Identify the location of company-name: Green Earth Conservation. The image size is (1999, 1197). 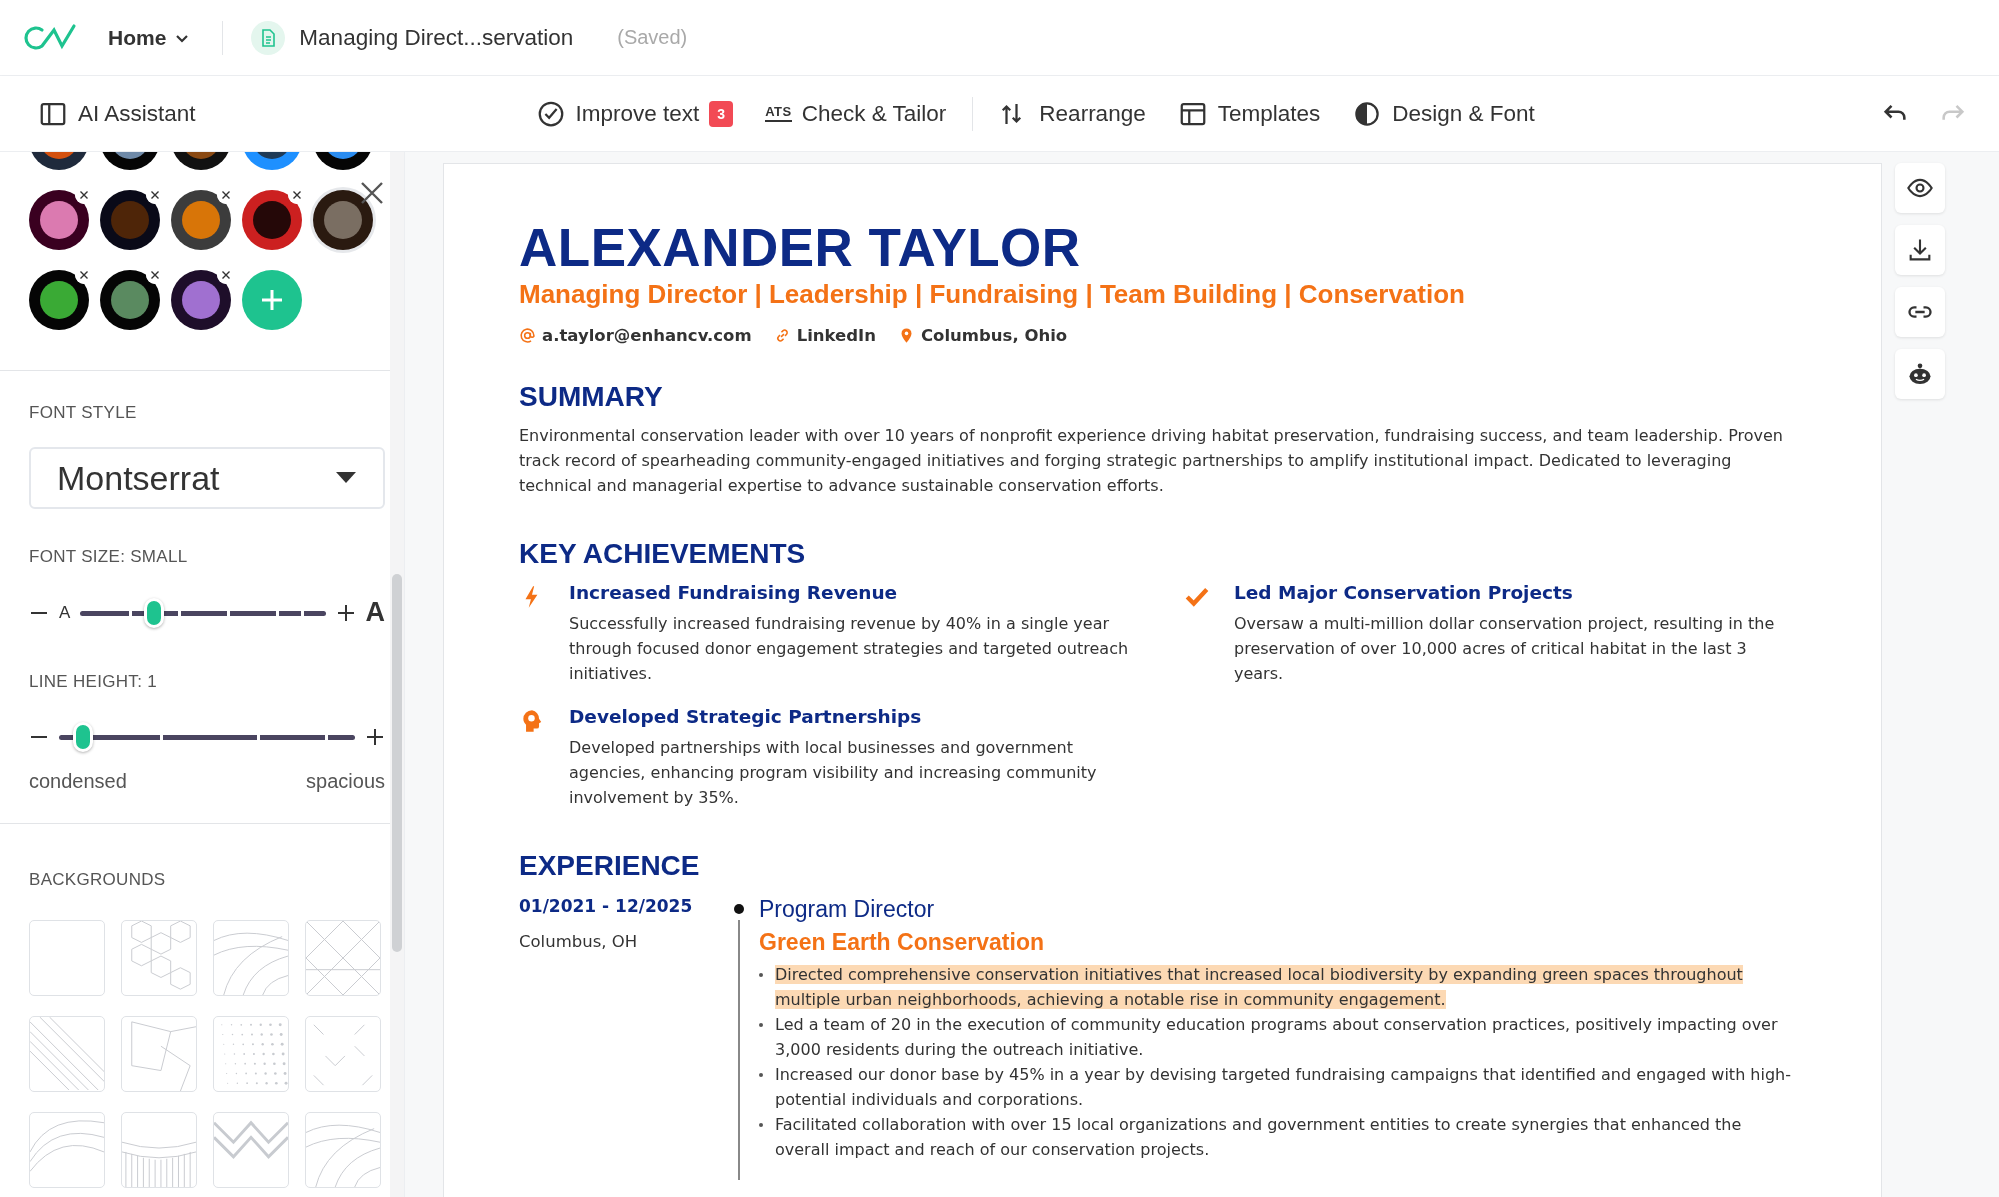
(902, 943).